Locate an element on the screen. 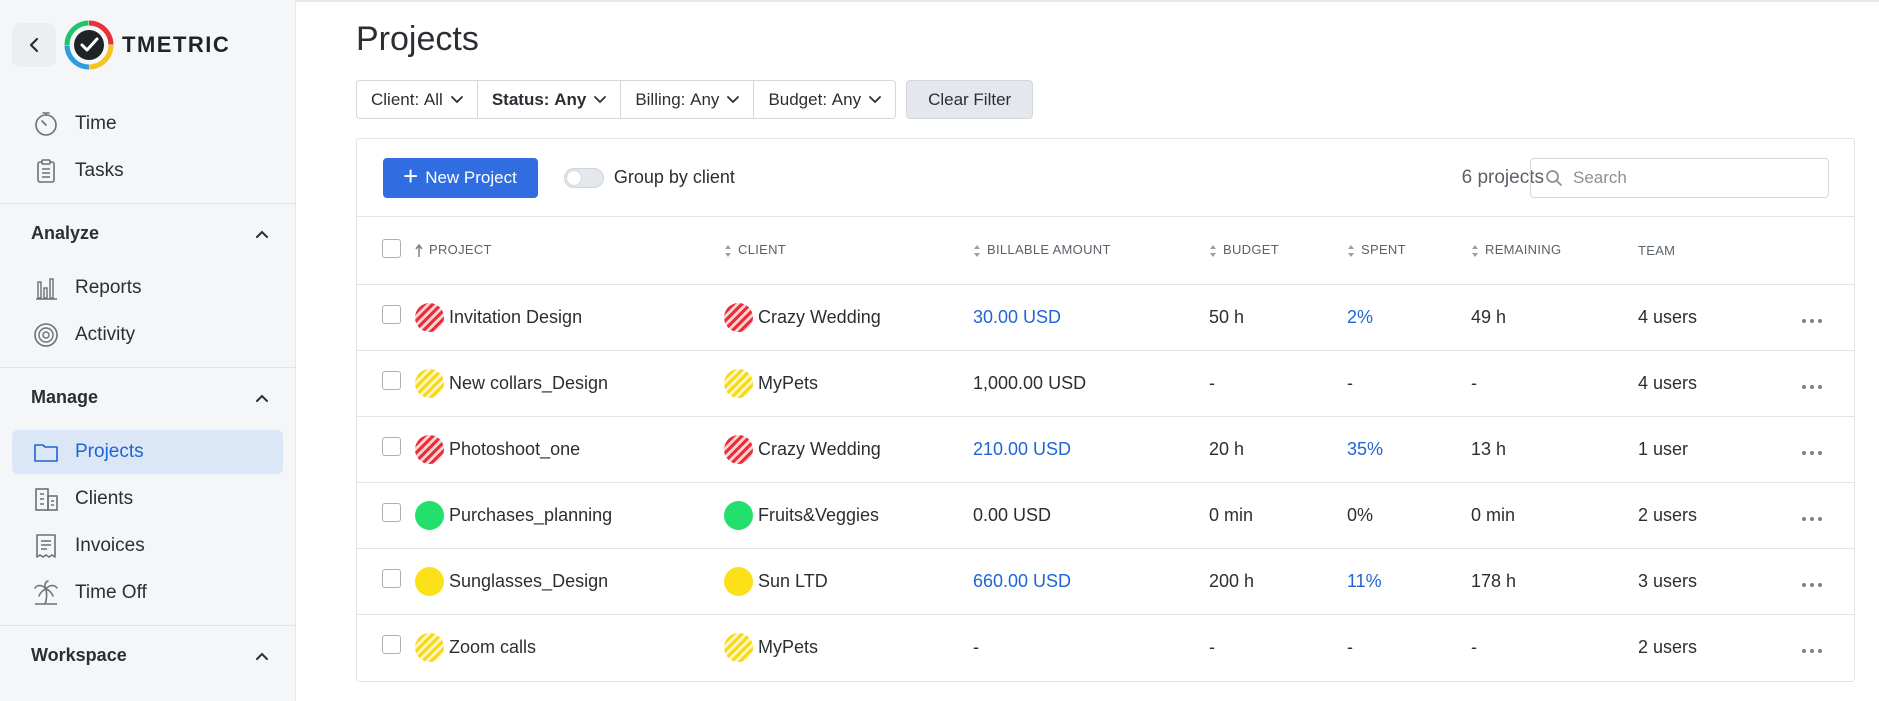 The image size is (1879, 701). client-filter: Client: All is located at coordinates (417, 99).